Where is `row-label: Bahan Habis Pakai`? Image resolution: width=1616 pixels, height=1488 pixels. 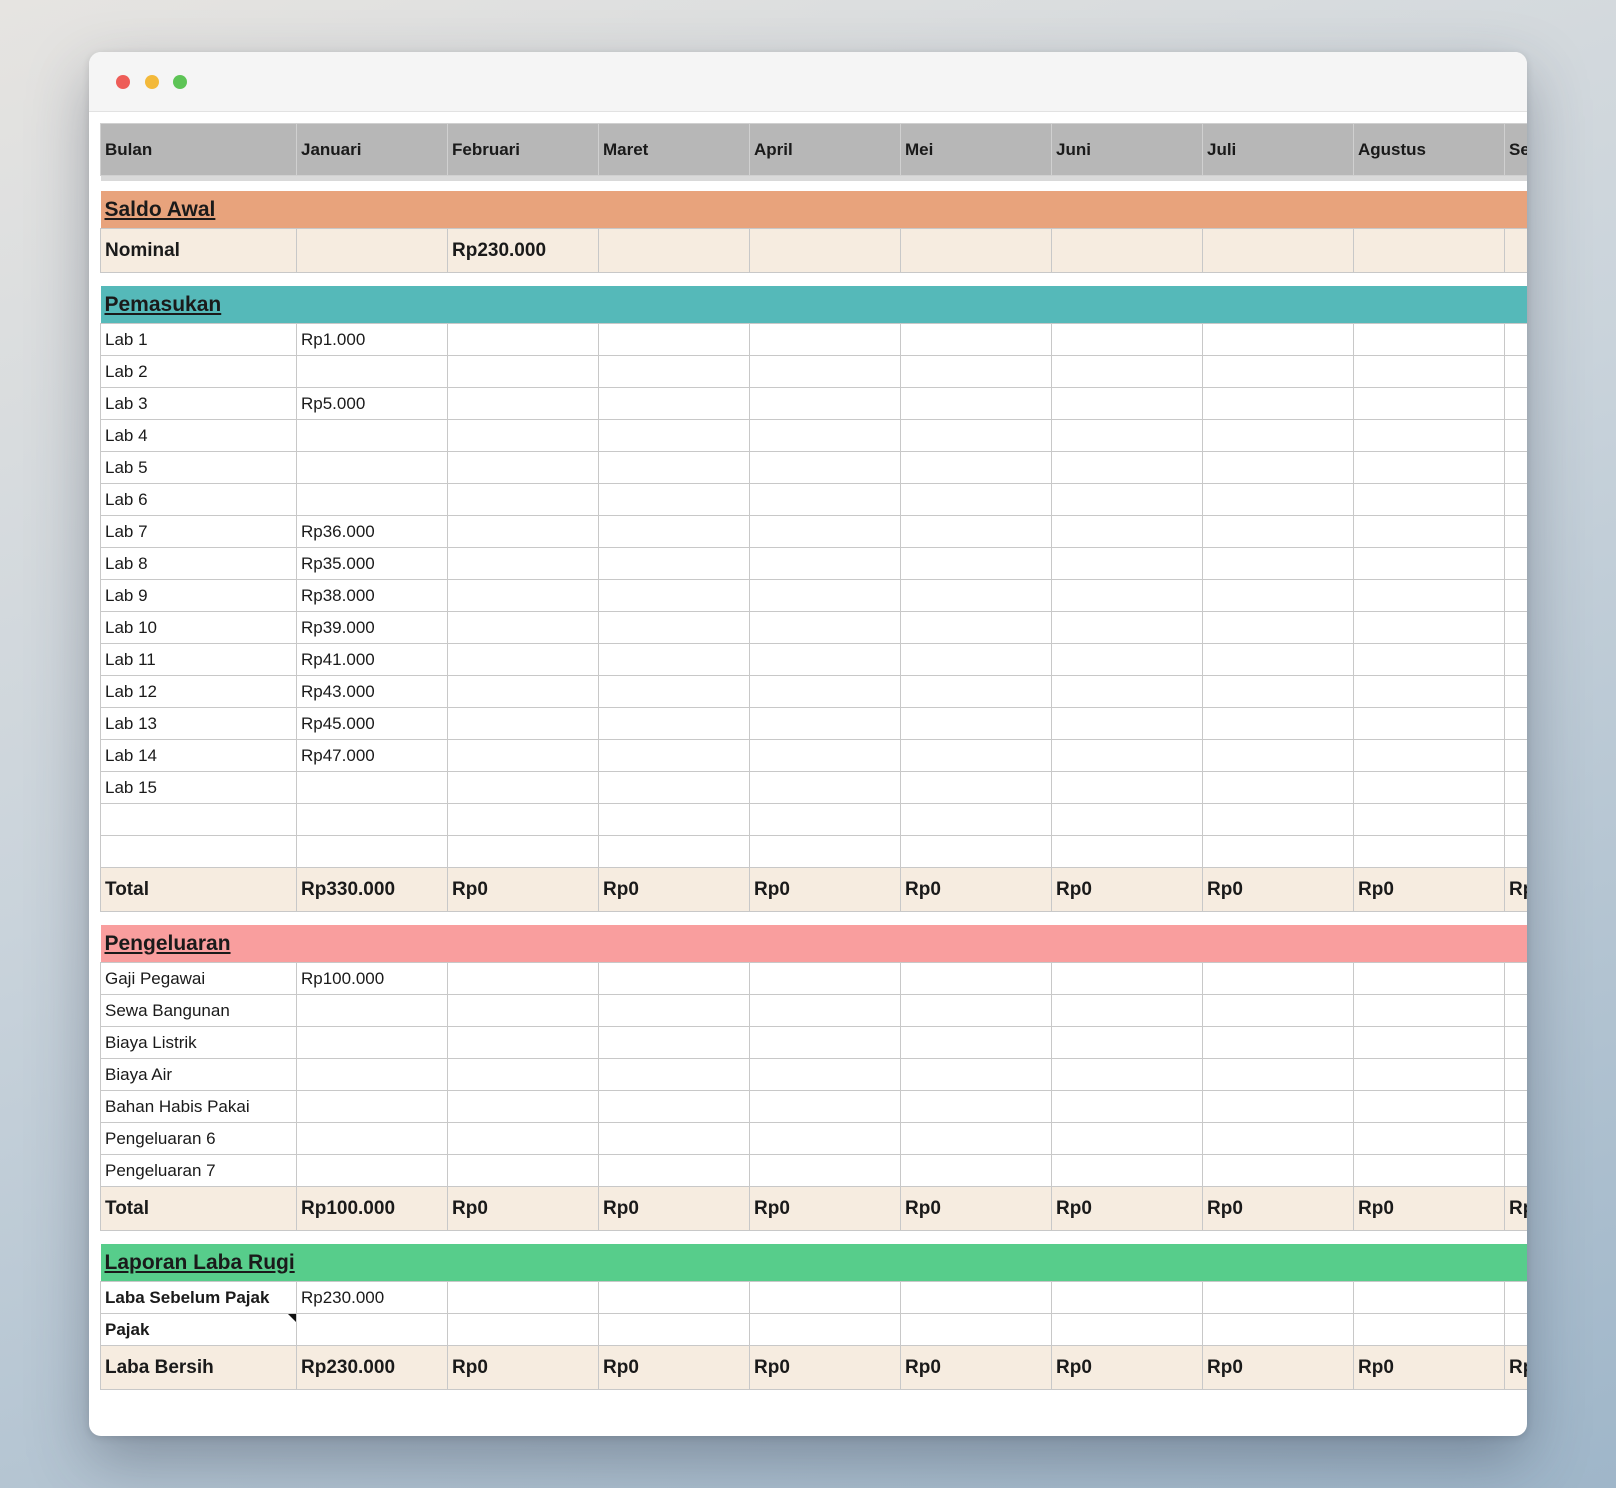 row-label: Bahan Habis Pakai is located at coordinates (198, 1106).